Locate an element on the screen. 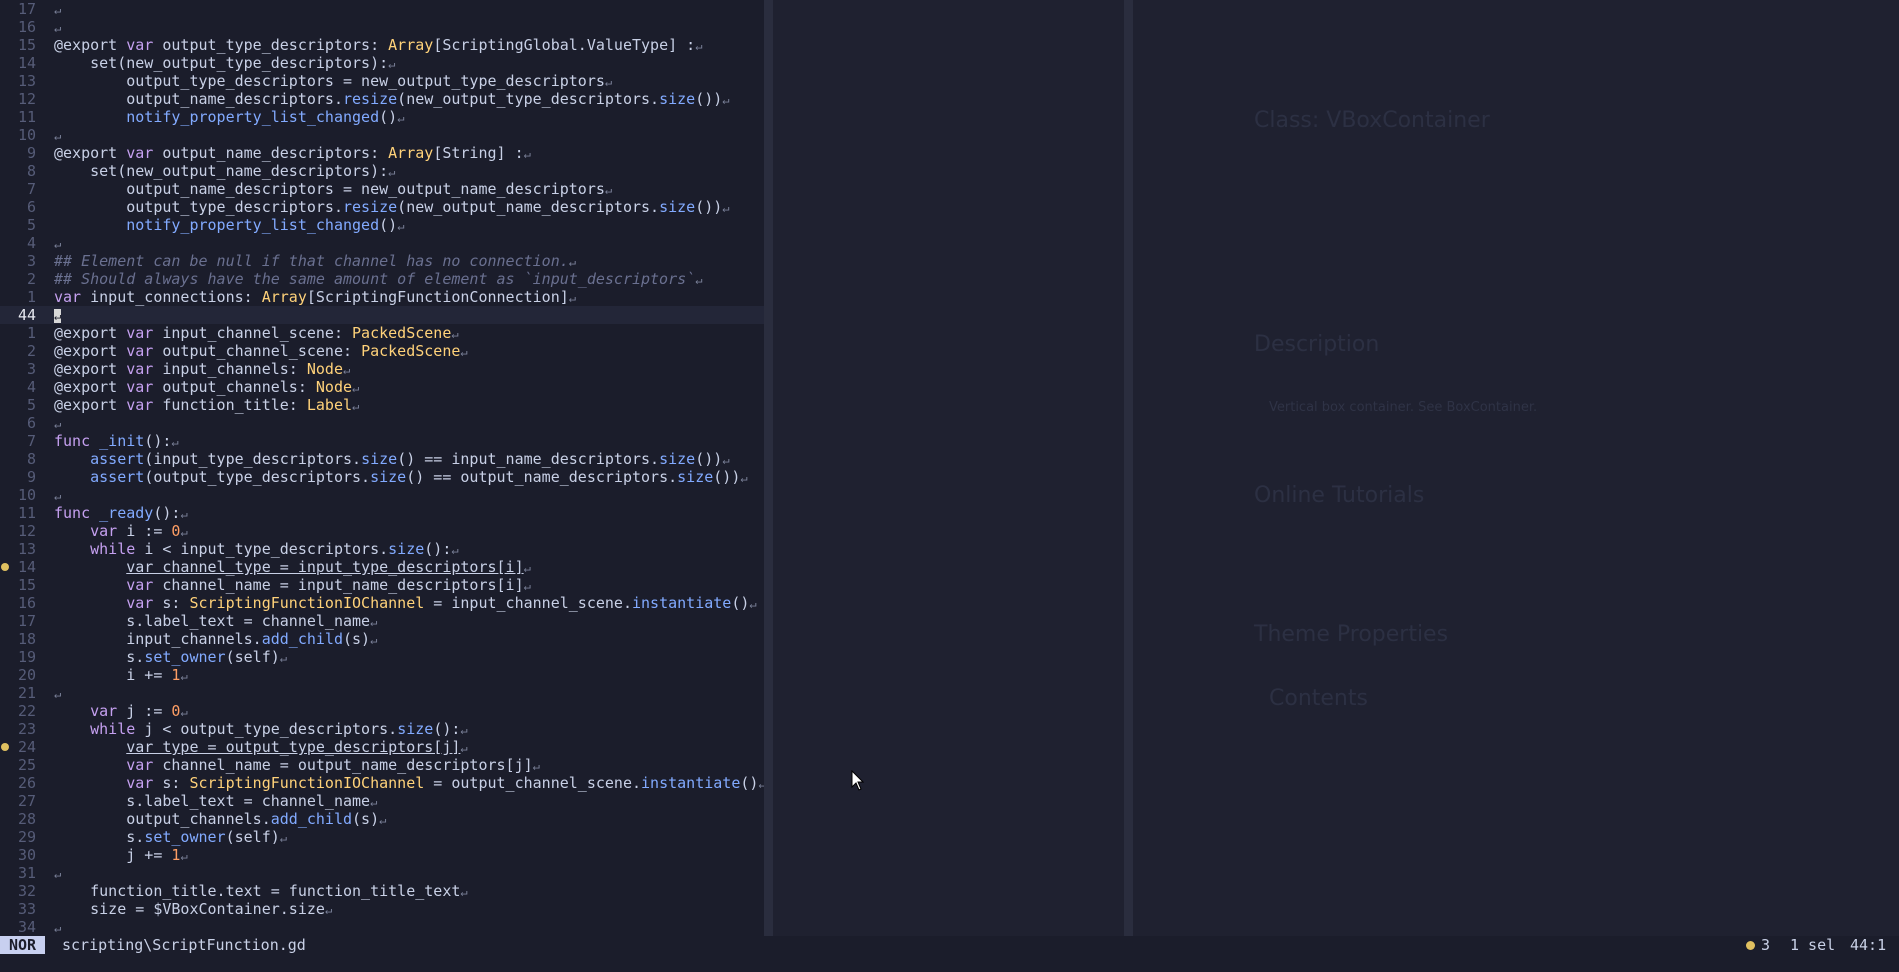  code-line: 3 @export var input_channels: Node↵ is located at coordinates (382, 369).